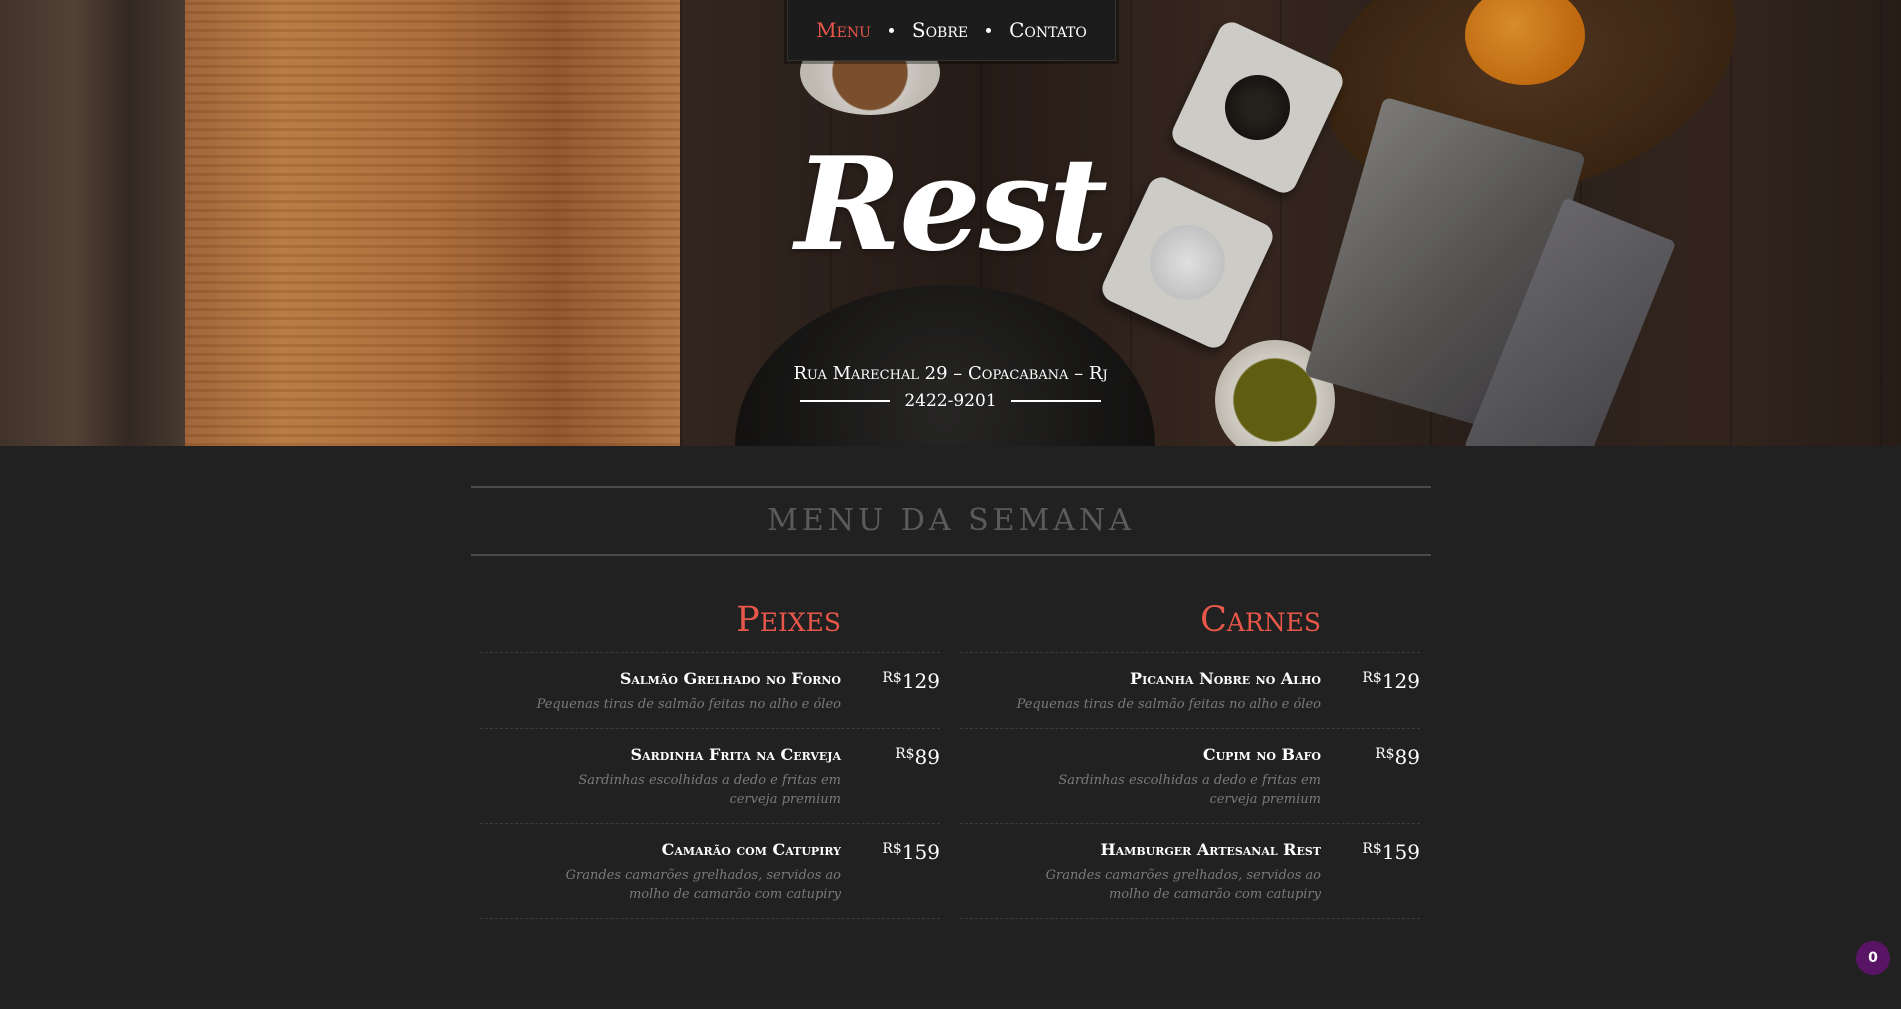  Describe the element at coordinates (1260, 620) in the screenshot. I see `category-title: Carnes` at that location.